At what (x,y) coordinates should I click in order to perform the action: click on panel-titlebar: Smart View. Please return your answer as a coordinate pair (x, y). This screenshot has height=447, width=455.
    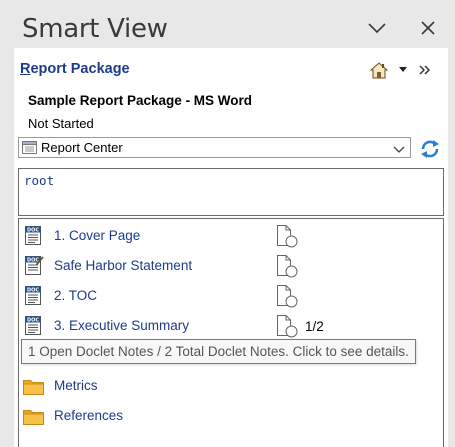
    Looking at the image, I should click on (227, 24).